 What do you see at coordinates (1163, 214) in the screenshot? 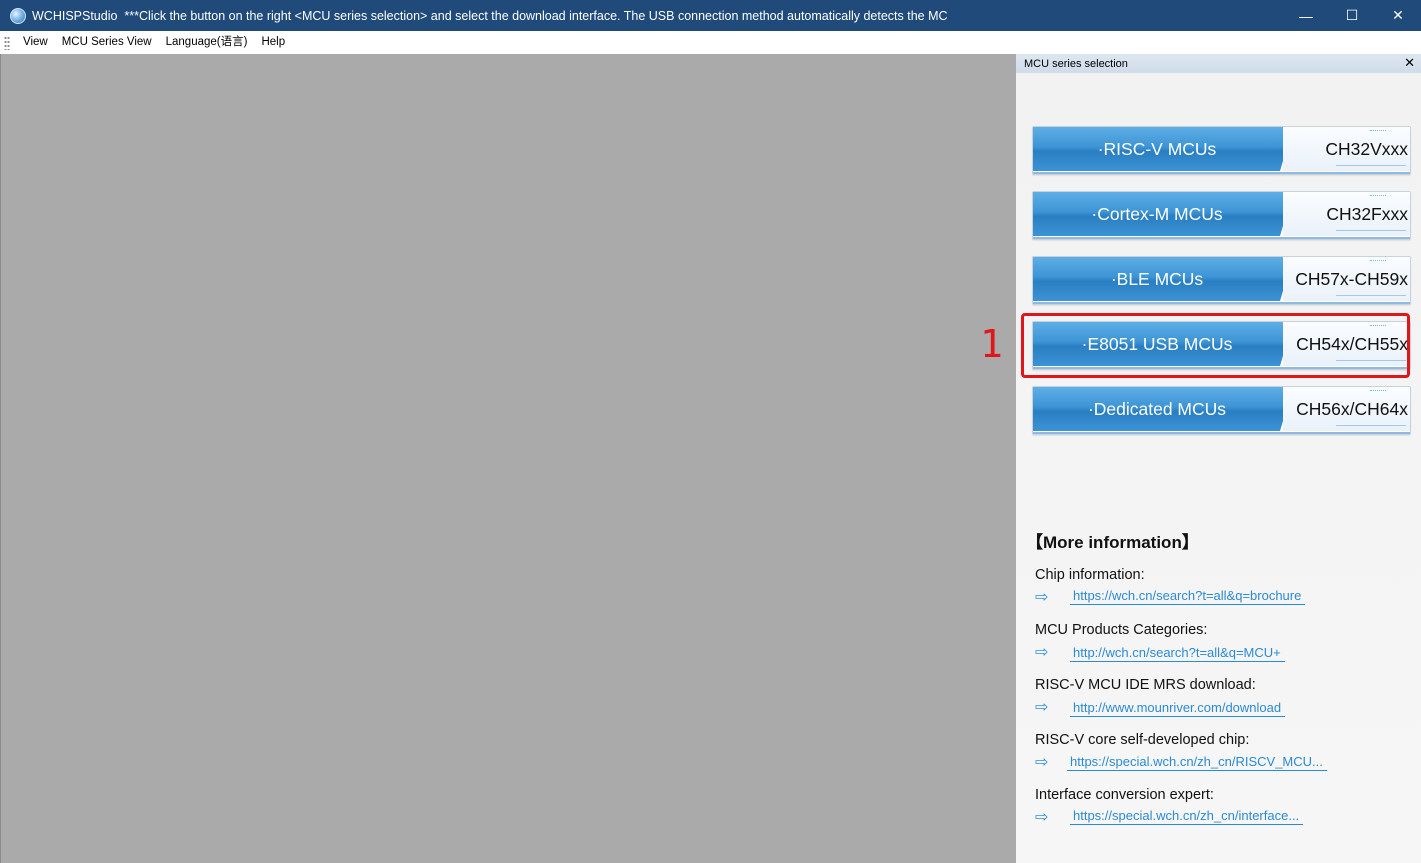
I see `series-label: ·Cortex-M MCUs` at bounding box center [1163, 214].